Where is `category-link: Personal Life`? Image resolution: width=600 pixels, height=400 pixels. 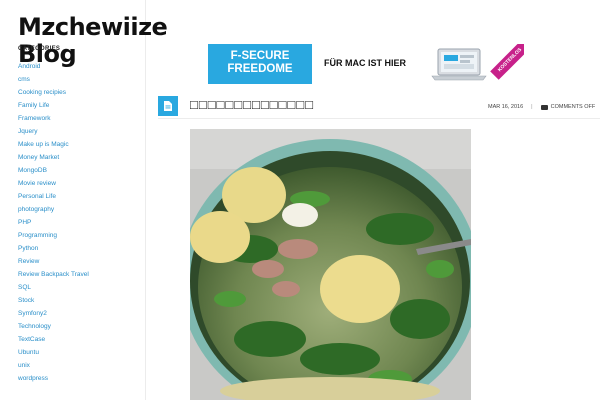
category-link: Personal Life is located at coordinates (53, 196).